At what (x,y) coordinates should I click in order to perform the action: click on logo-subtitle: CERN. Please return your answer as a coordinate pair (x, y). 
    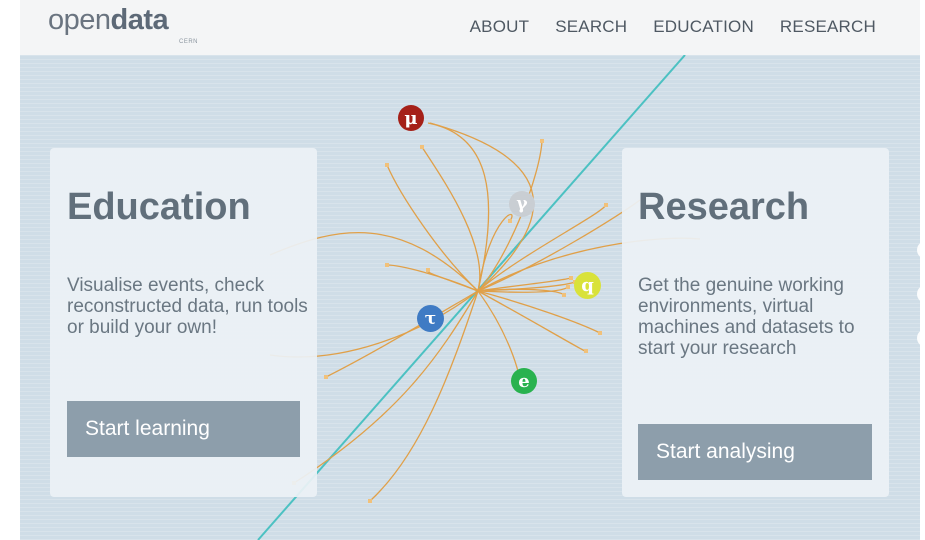
    Looking at the image, I should click on (189, 42).